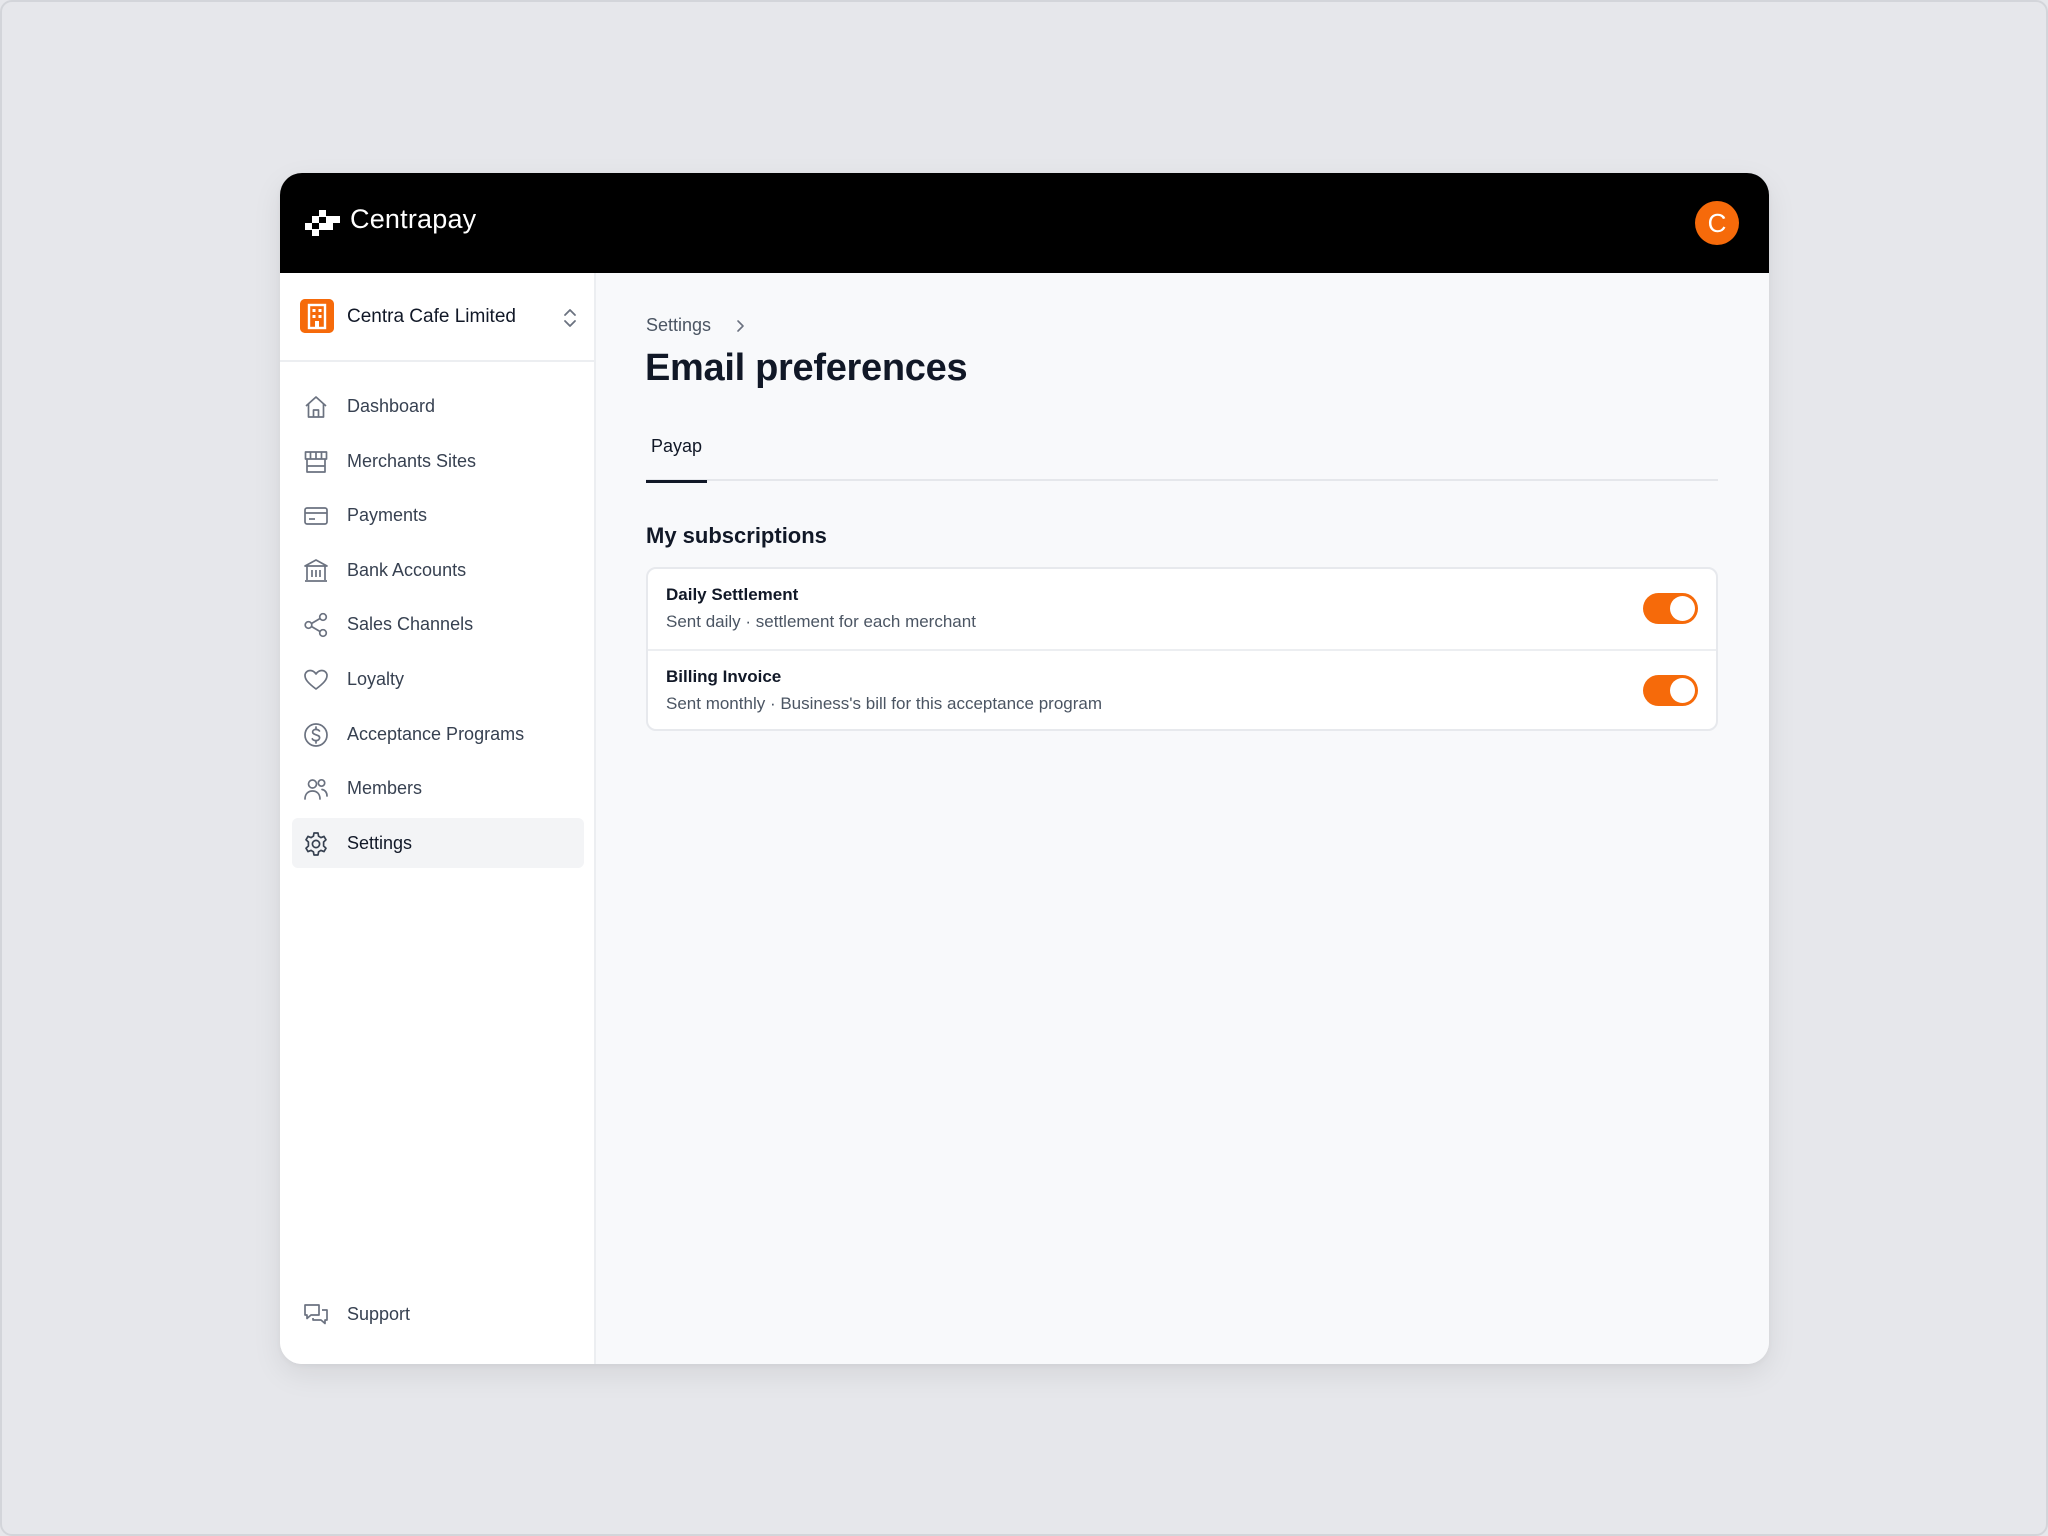 This screenshot has height=1536, width=2048. Describe the element at coordinates (316, 407) in the screenshot. I see `home-icon` at that location.